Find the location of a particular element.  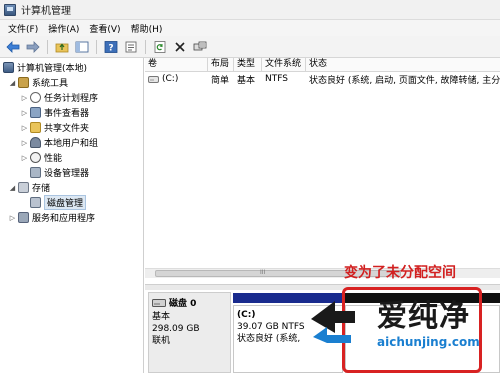

column-header-volume: 卷 is located at coordinates (176, 64).